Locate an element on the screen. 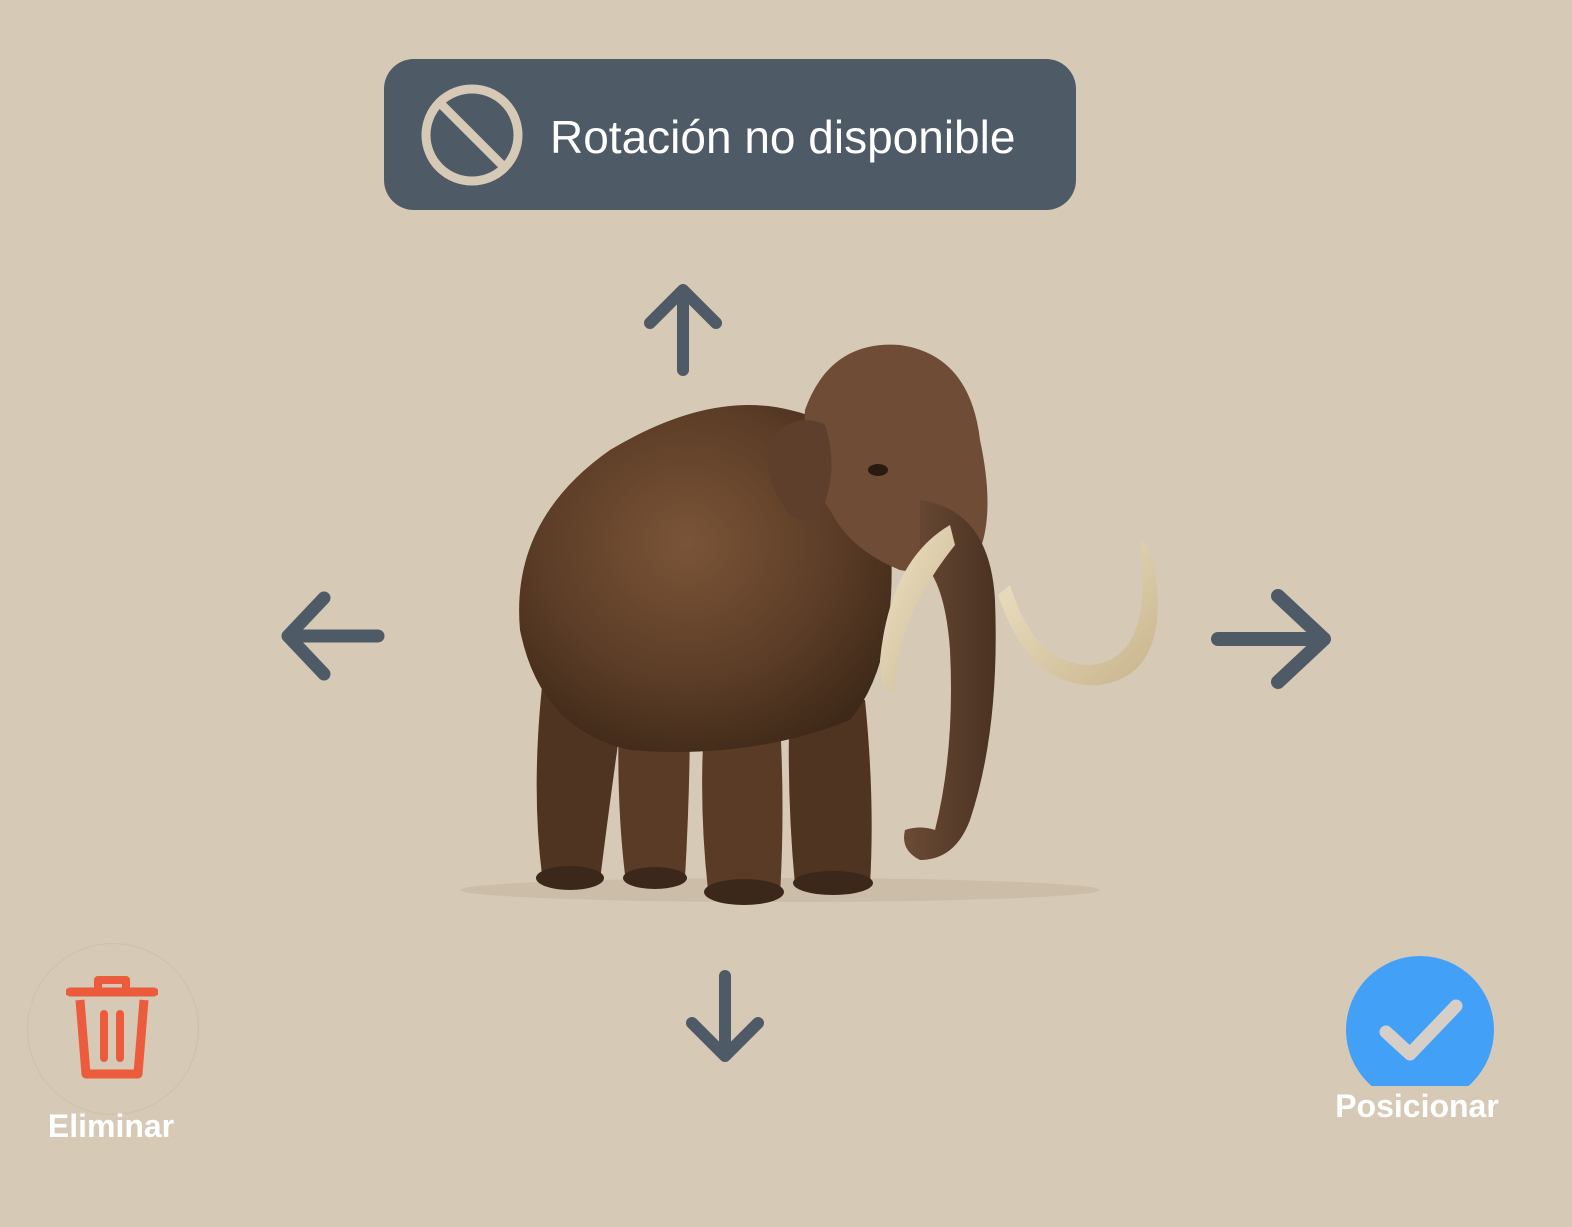 Image resolution: width=1572 pixels, height=1227 pixels. arrow-down-icon is located at coordinates (725, 1016).